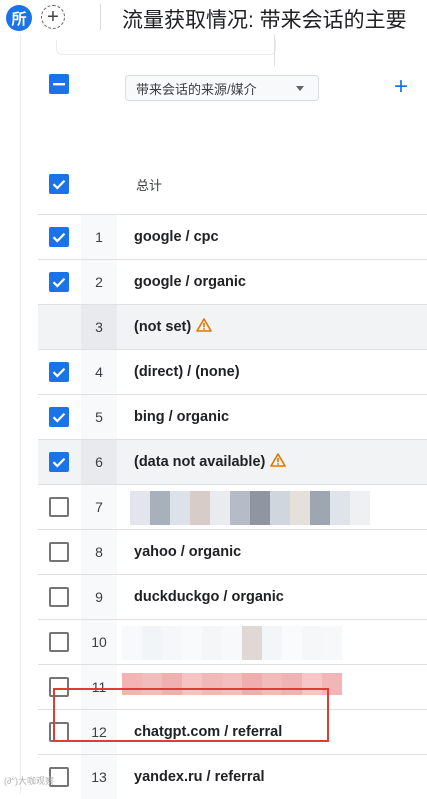 The height and width of the screenshot is (799, 427). I want to click on chip-outline, so click(166, 47).